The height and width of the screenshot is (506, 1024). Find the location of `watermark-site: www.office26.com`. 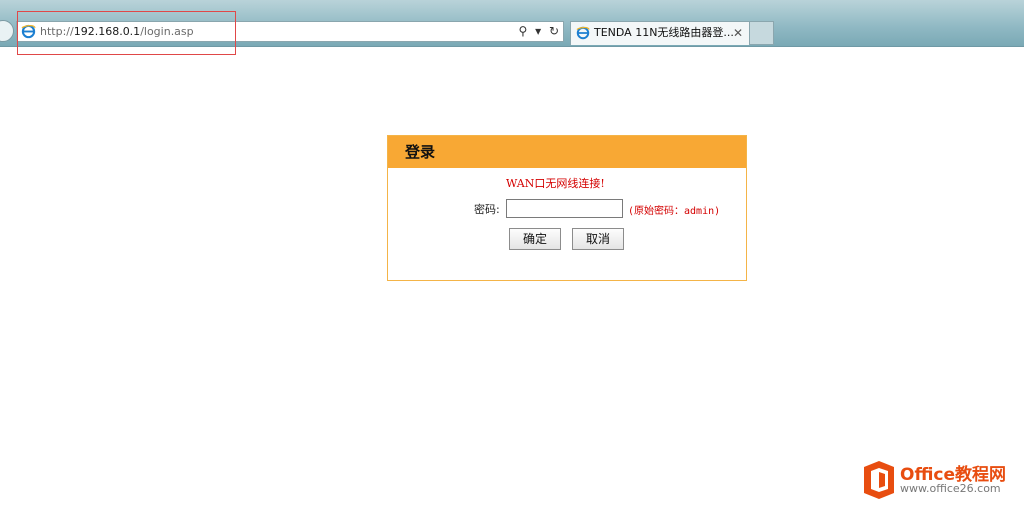

watermark-site: www.office26.com is located at coordinates (950, 488).